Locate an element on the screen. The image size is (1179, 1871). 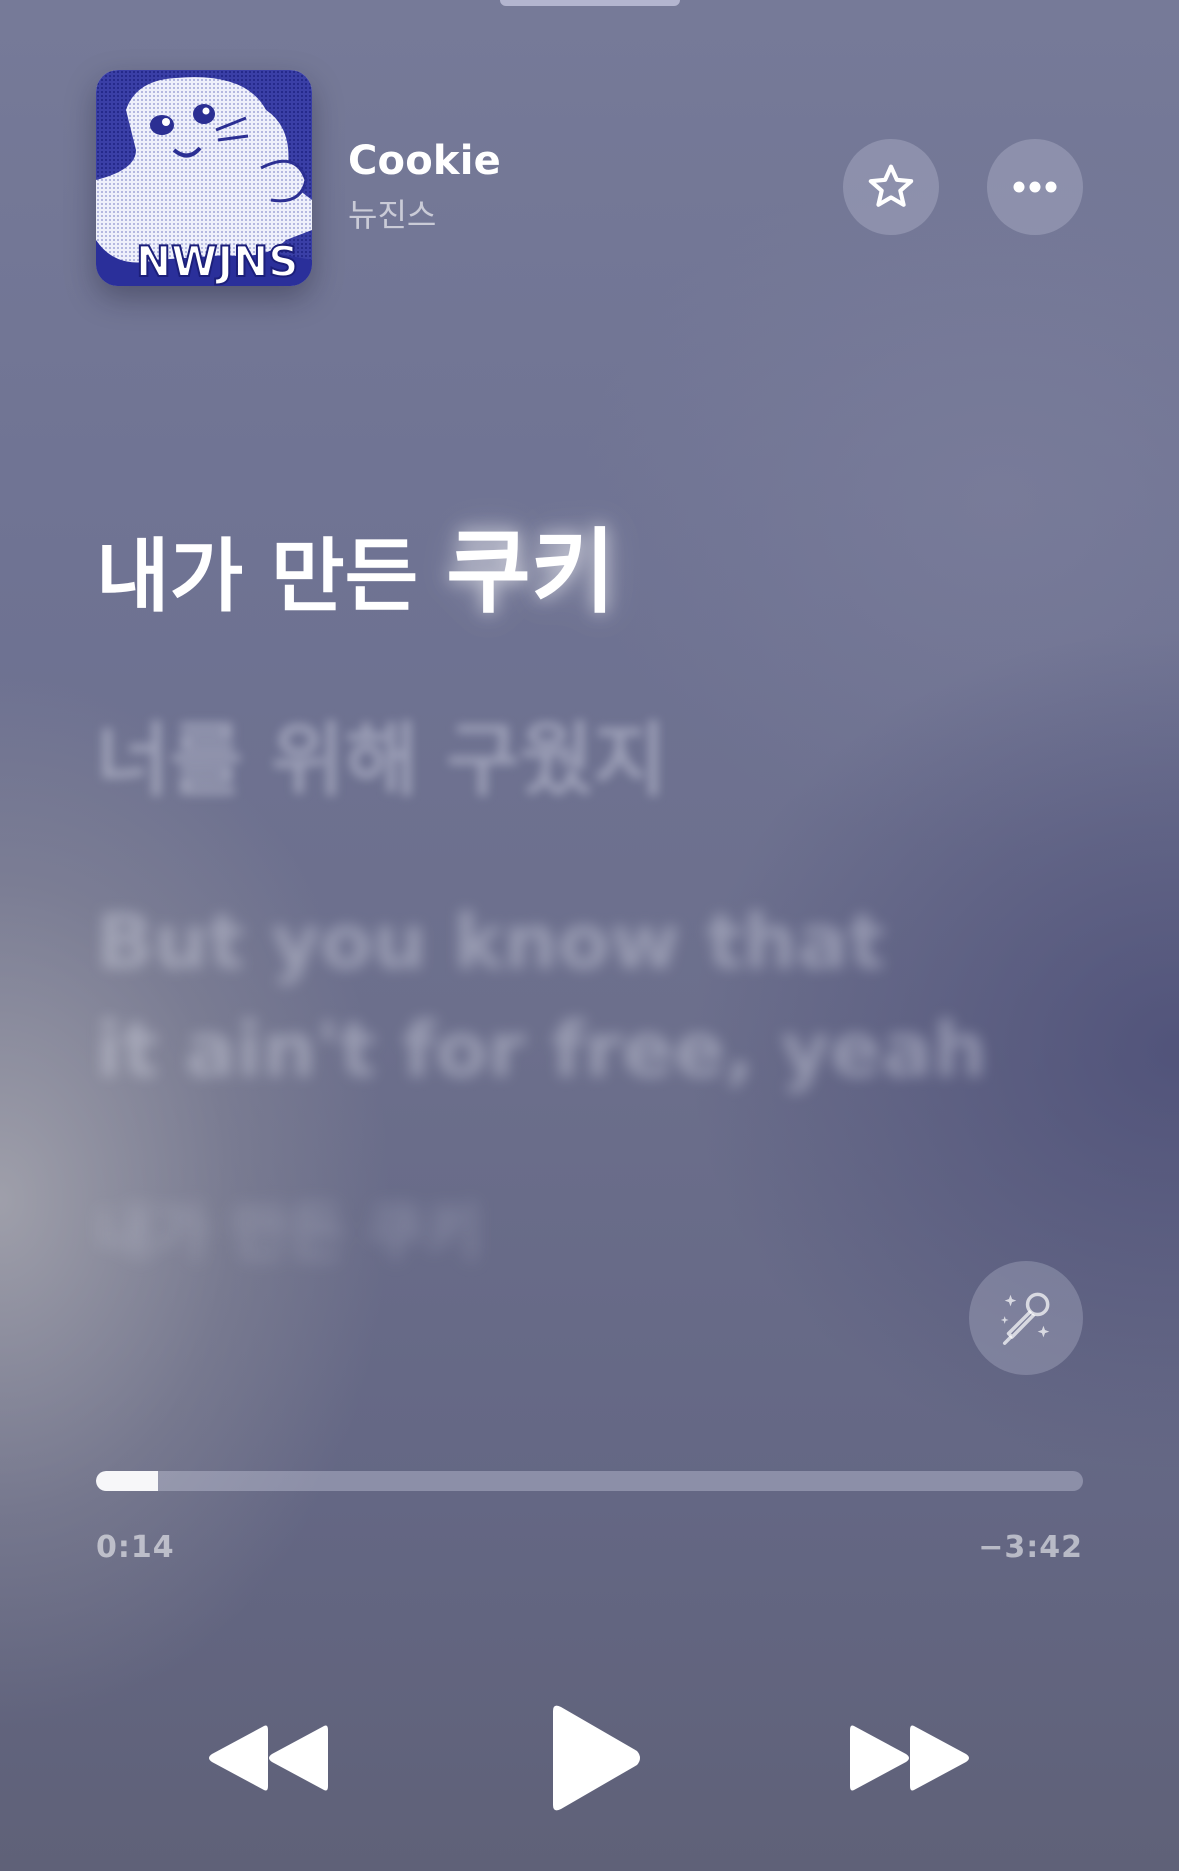
favorite-button is located at coordinates (891, 187).